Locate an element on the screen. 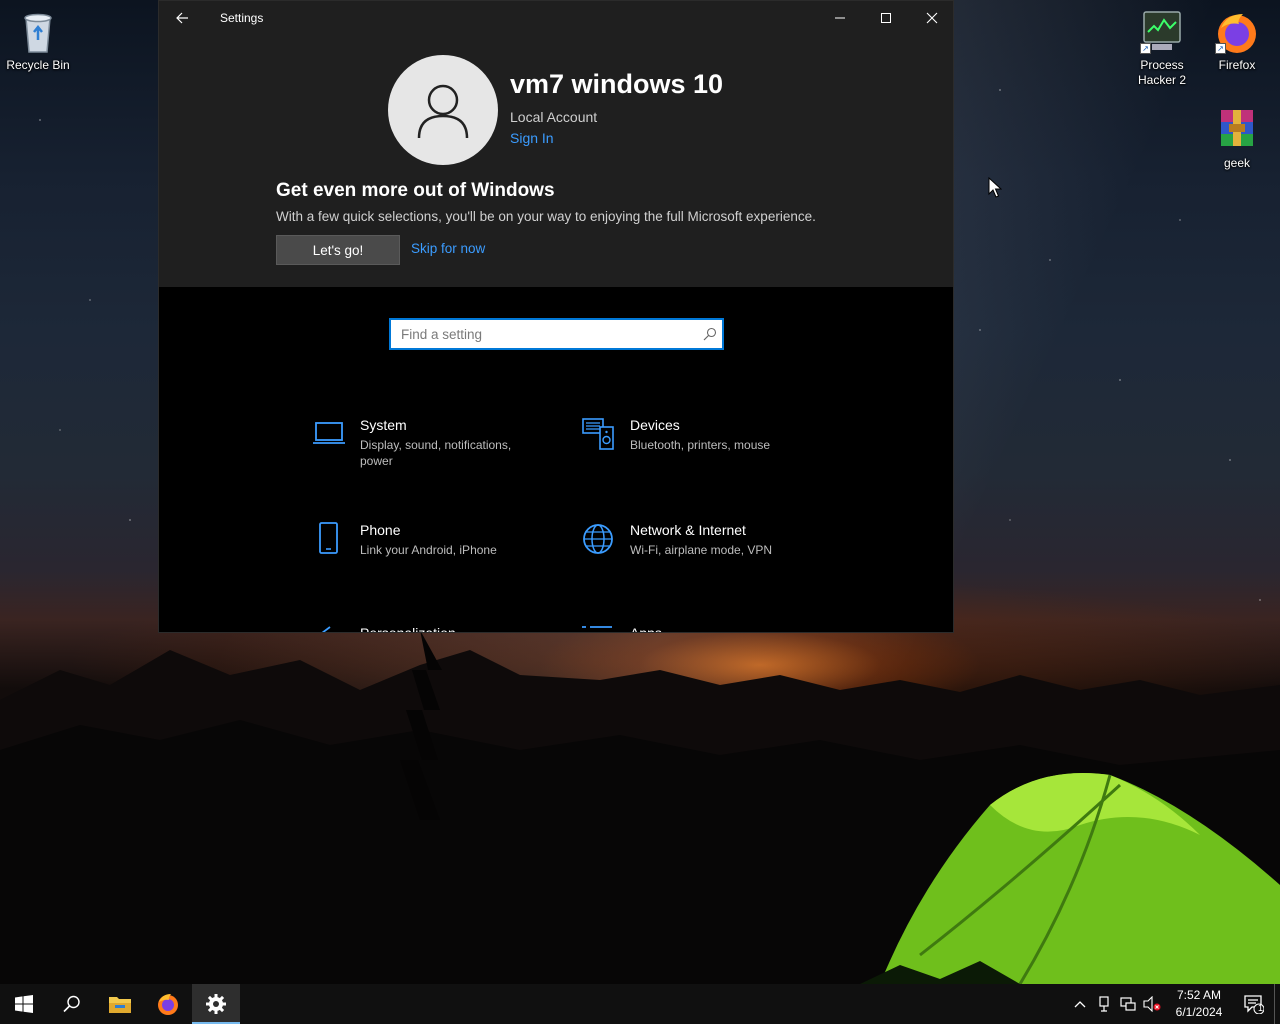  minimize-button is located at coordinates (840, 18).